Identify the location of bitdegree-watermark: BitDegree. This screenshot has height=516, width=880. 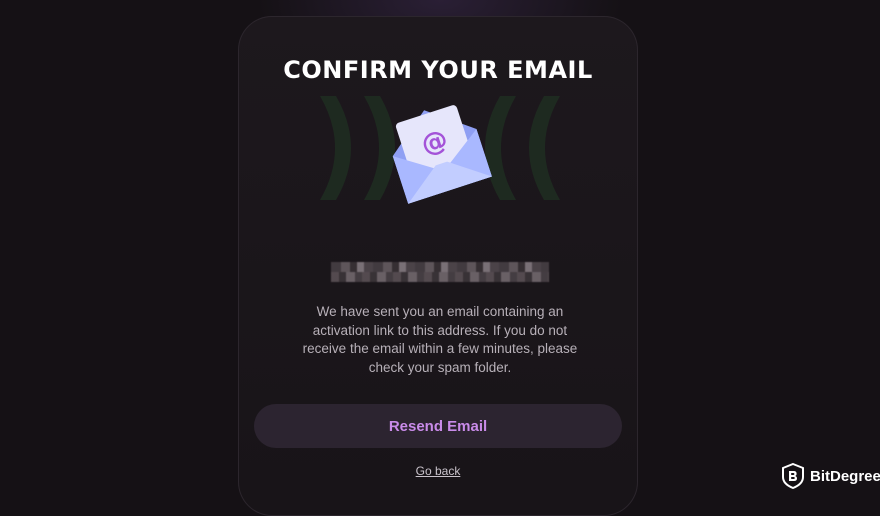
(831, 476).